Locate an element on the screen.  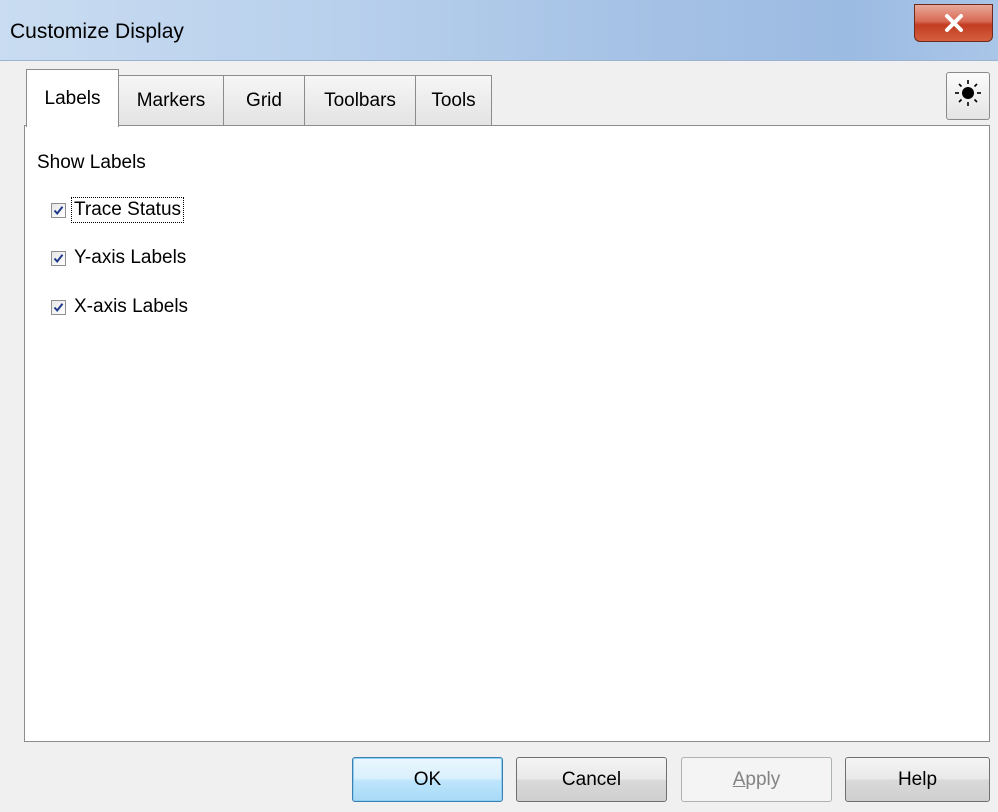
apply-button: Apply is located at coordinates (756, 779).